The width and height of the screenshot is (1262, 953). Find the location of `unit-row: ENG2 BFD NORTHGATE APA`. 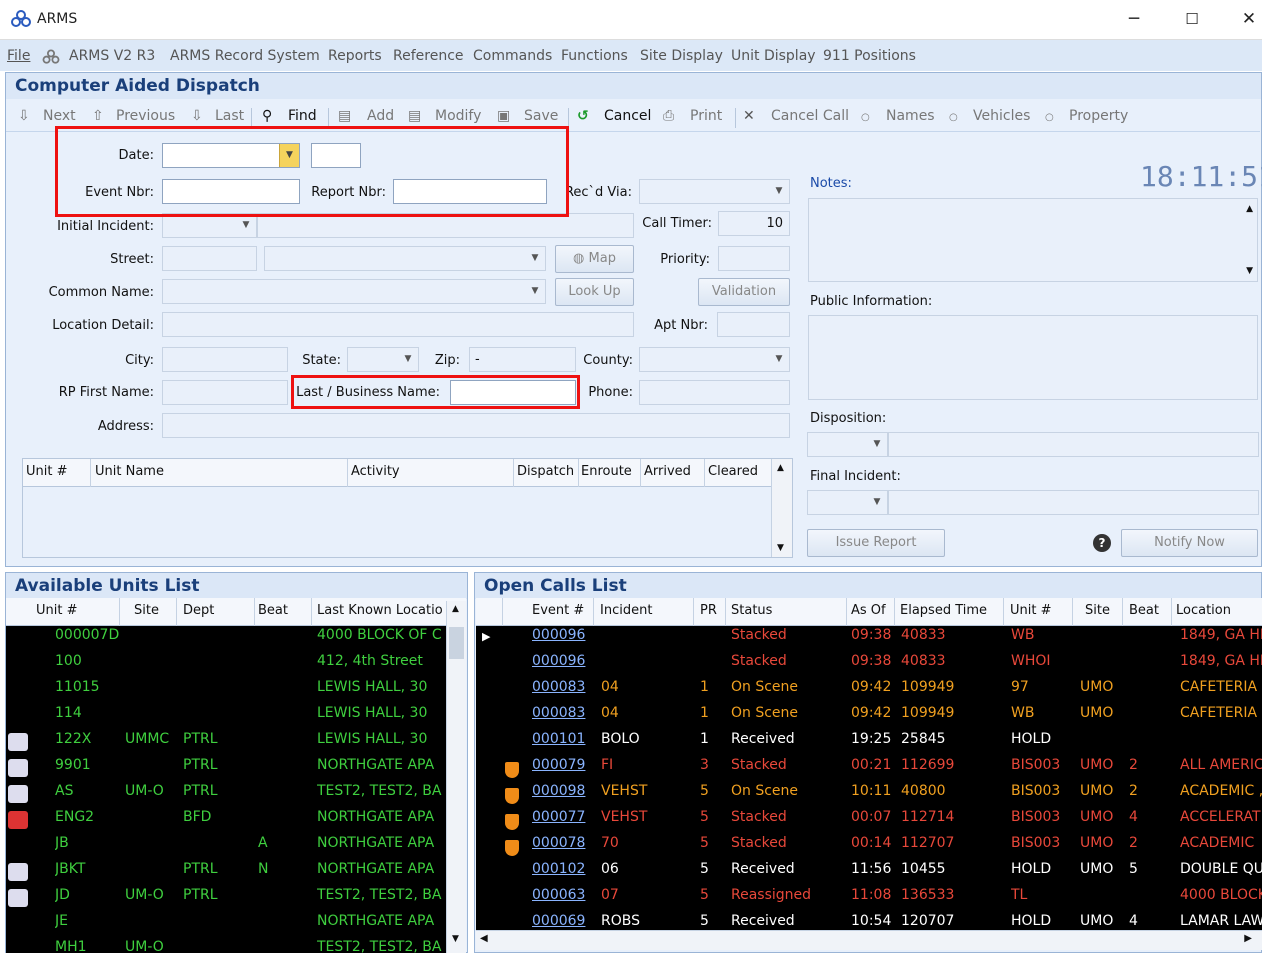

unit-row: ENG2 BFD NORTHGATE APA is located at coordinates (226, 821).